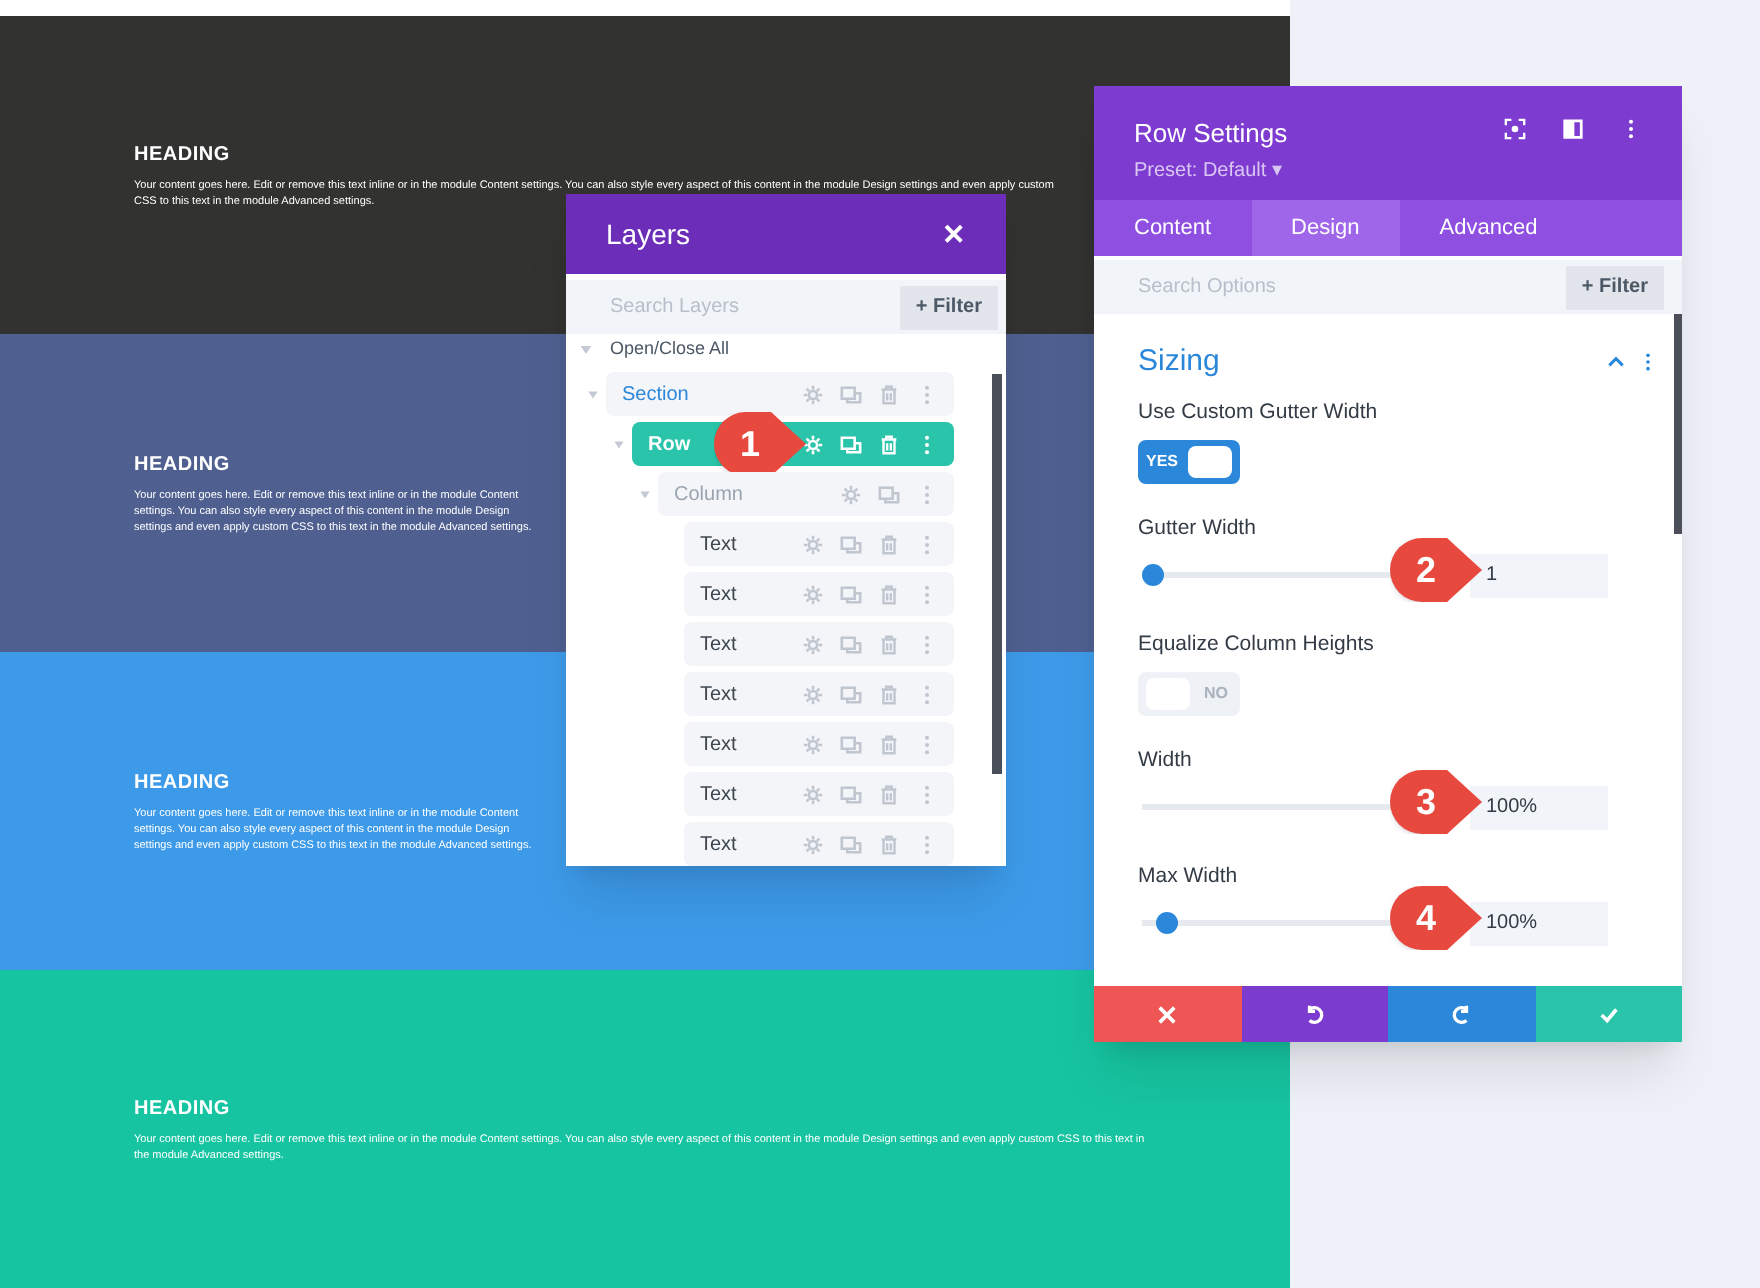  What do you see at coordinates (1198, 529) in the screenshot?
I see `field-label: Gutter Width` at bounding box center [1198, 529].